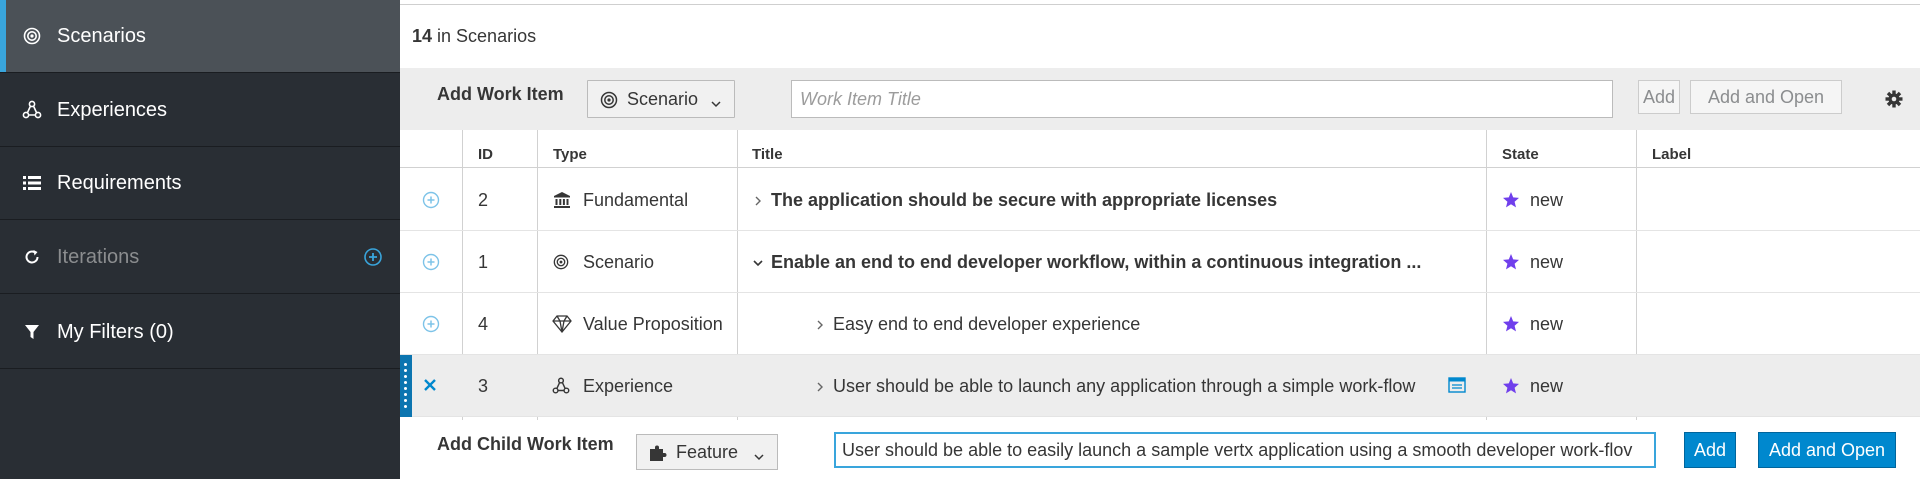  Describe the element at coordinates (430, 385) in the screenshot. I see `close-icon` at that location.